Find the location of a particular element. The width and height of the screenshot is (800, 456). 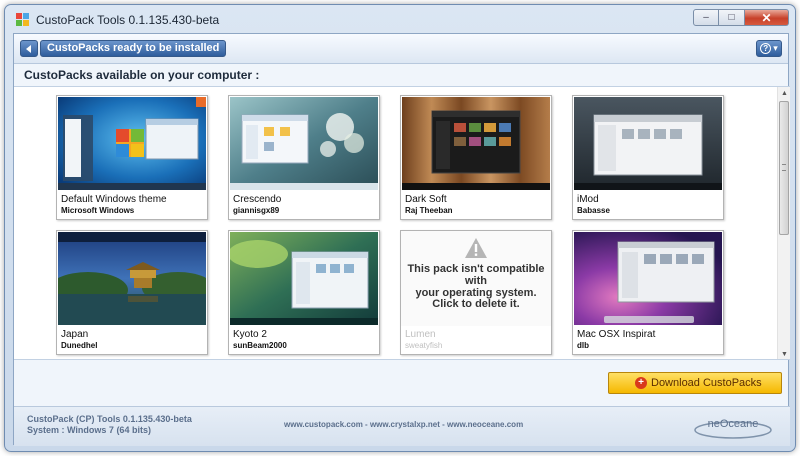

pack-name: Lumen is located at coordinates (420, 334).